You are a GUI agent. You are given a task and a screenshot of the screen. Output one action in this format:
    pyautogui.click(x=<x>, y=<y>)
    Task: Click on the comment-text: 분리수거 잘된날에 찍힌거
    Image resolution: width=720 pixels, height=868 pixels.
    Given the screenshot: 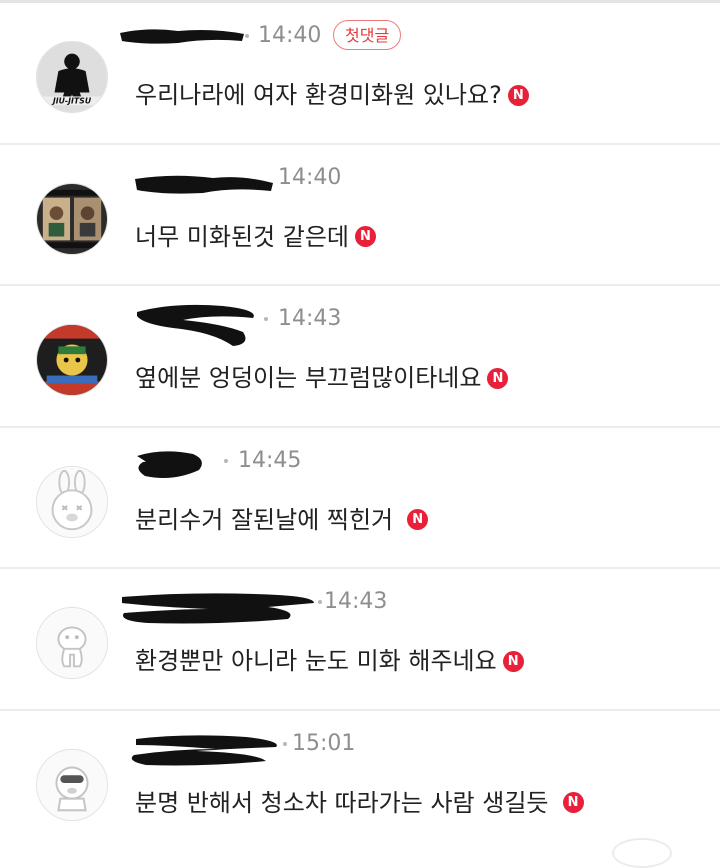 What is the action you would take?
    pyautogui.click(x=264, y=519)
    